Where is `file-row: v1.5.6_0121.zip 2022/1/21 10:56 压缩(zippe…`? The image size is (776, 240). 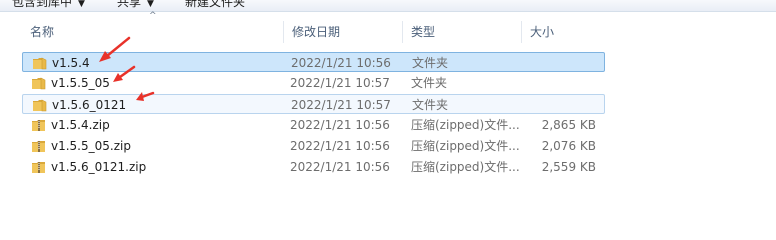
file-row: v1.5.6_0121.zip 2022/1/21 10:56 压缩(zippe… is located at coordinates (313, 167).